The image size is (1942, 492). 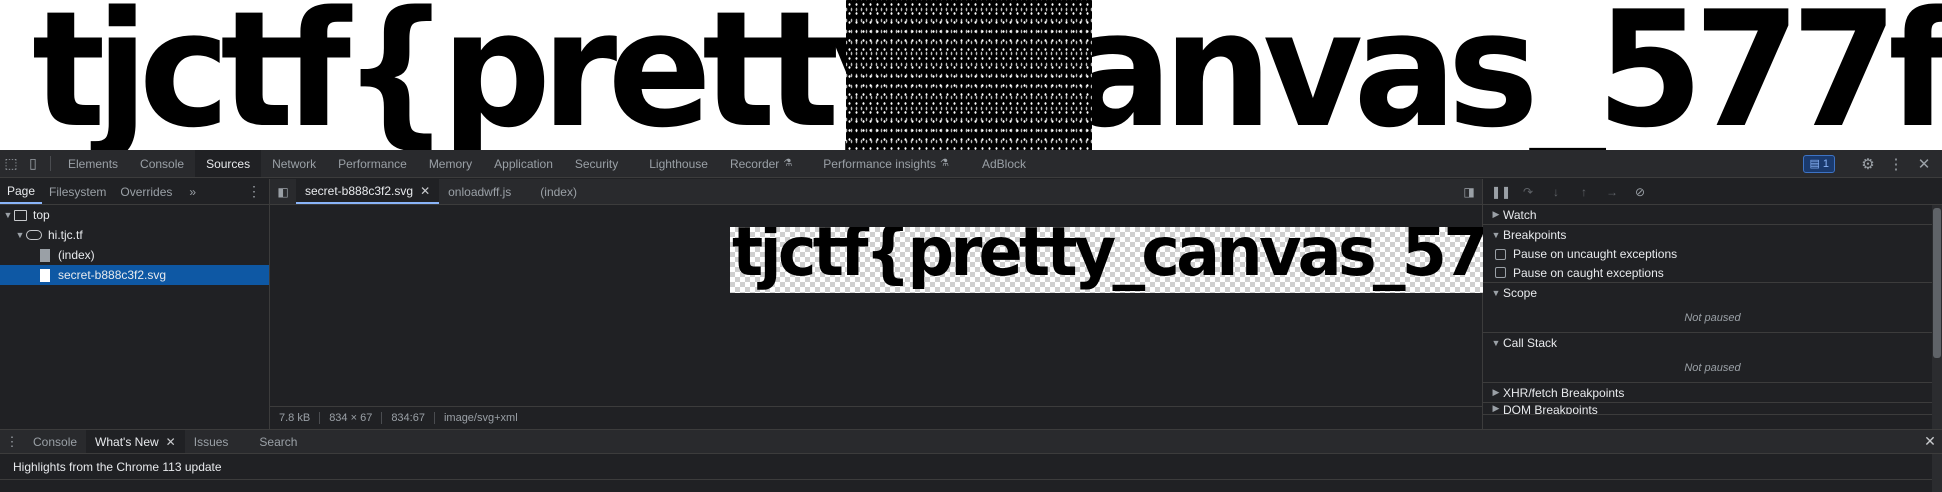 What do you see at coordinates (1612, 192) in the screenshot?
I see `step-icon: →` at bounding box center [1612, 192].